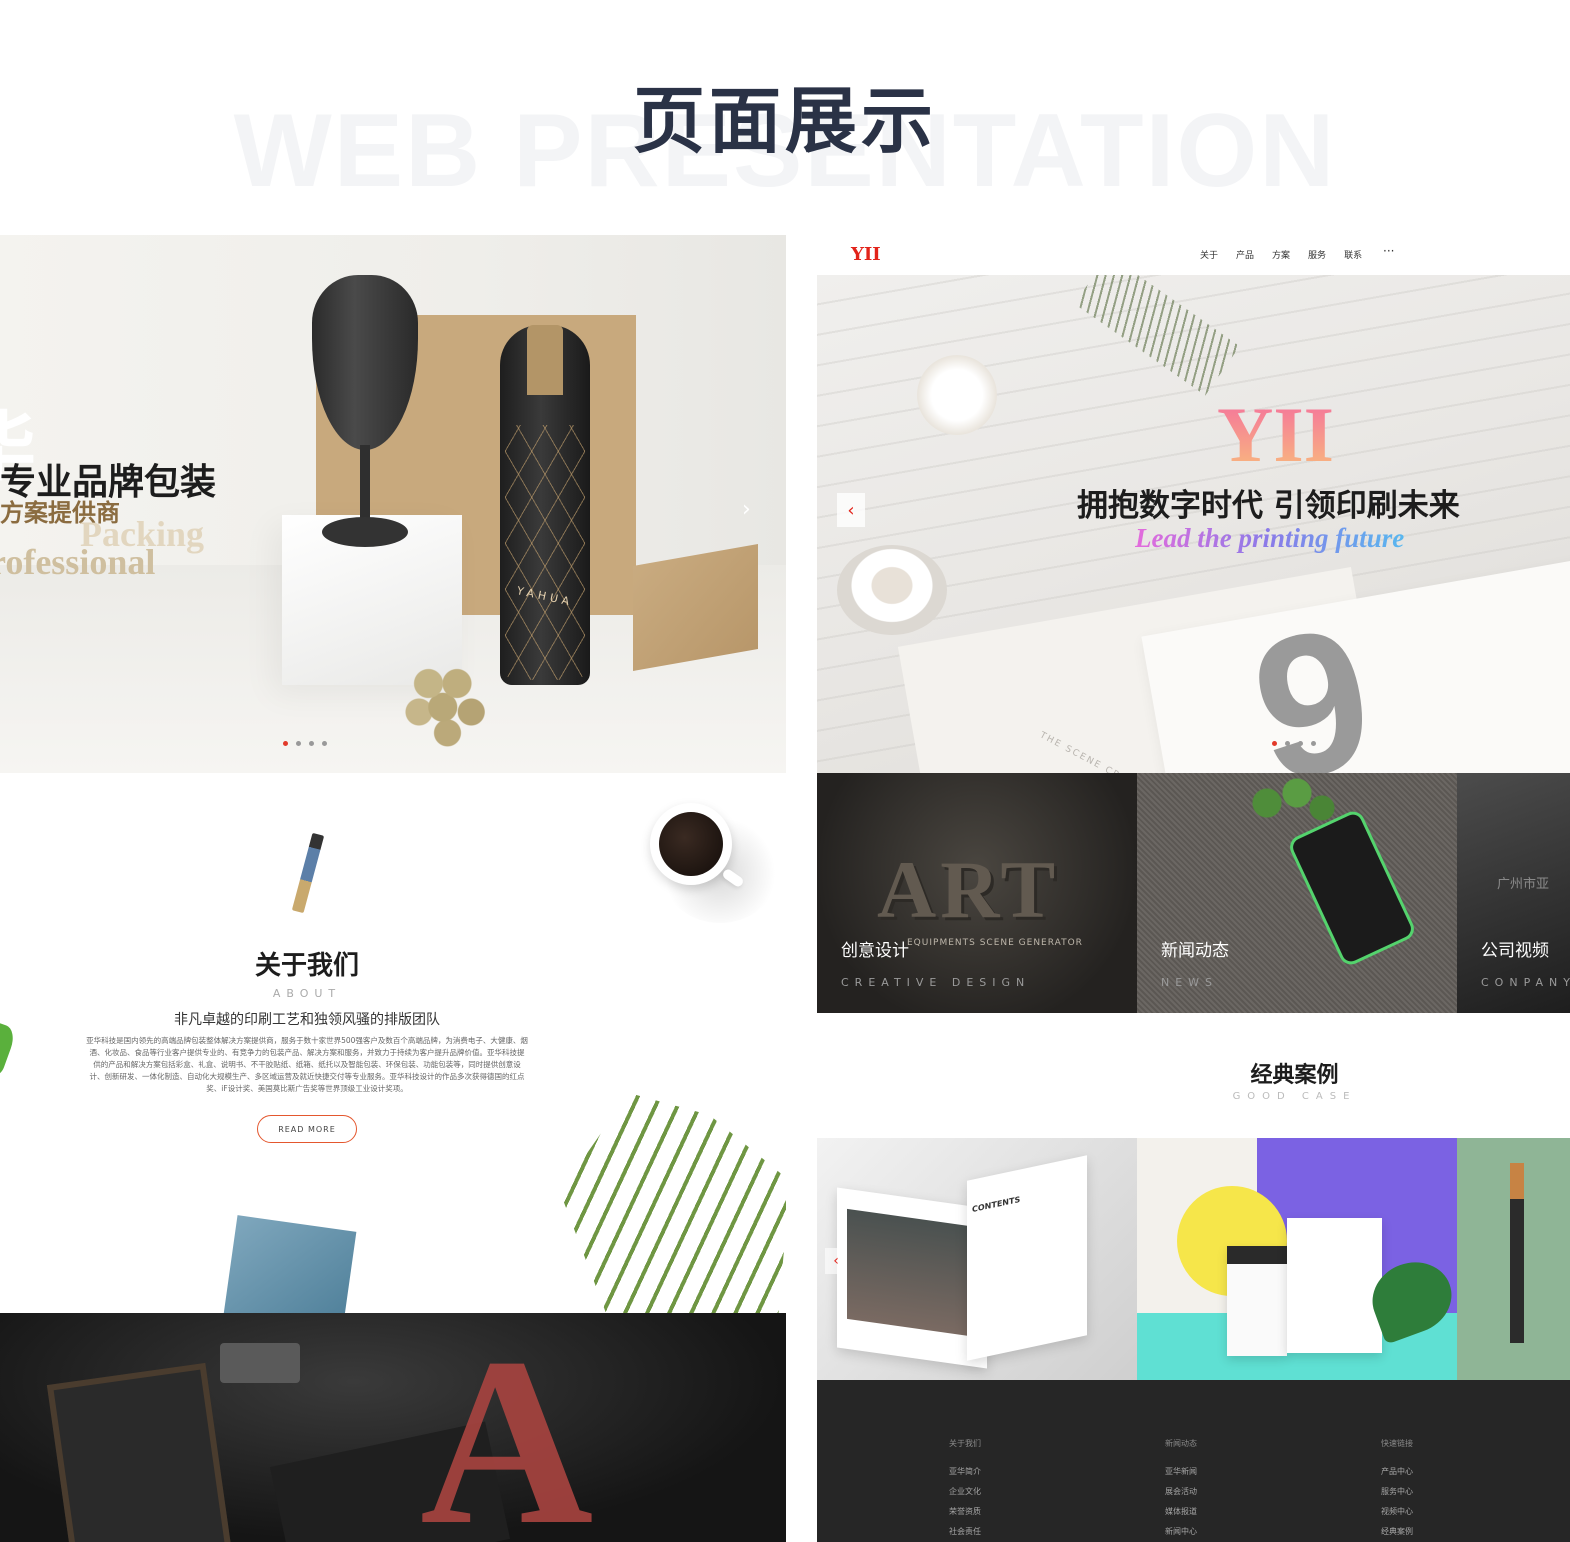 This screenshot has height=1542, width=1570. What do you see at coordinates (308, 873) in the screenshot?
I see `pencil-image` at bounding box center [308, 873].